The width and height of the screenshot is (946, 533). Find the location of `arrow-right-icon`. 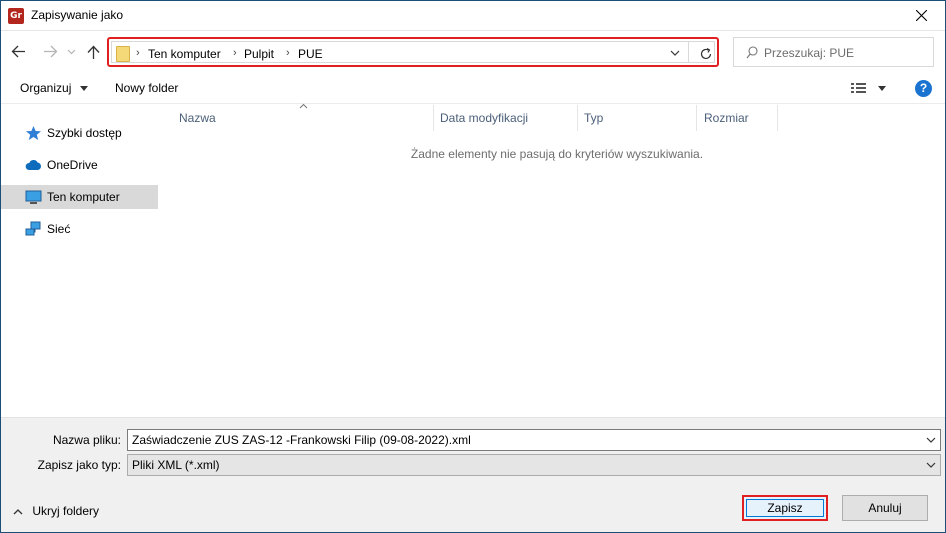

arrow-right-icon is located at coordinates (51, 51).